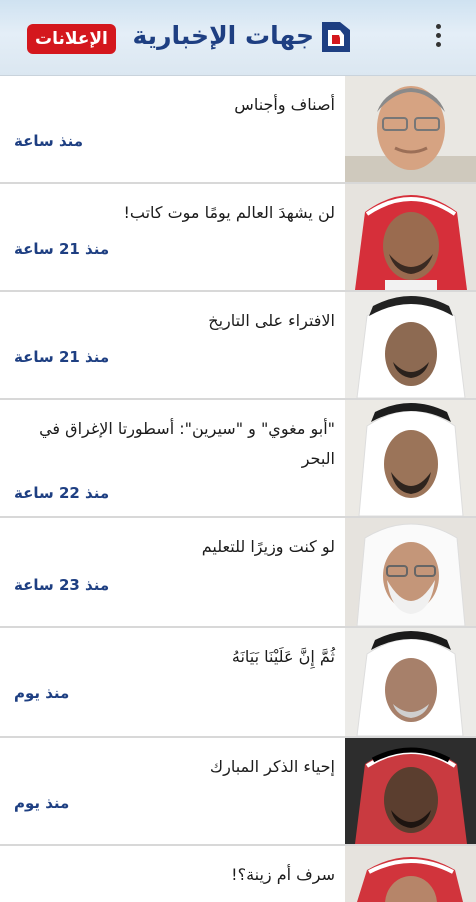 This screenshot has height=902, width=476. Describe the element at coordinates (175, 767) in the screenshot. I see `article-title: إحياء الذكر المبارك` at that location.